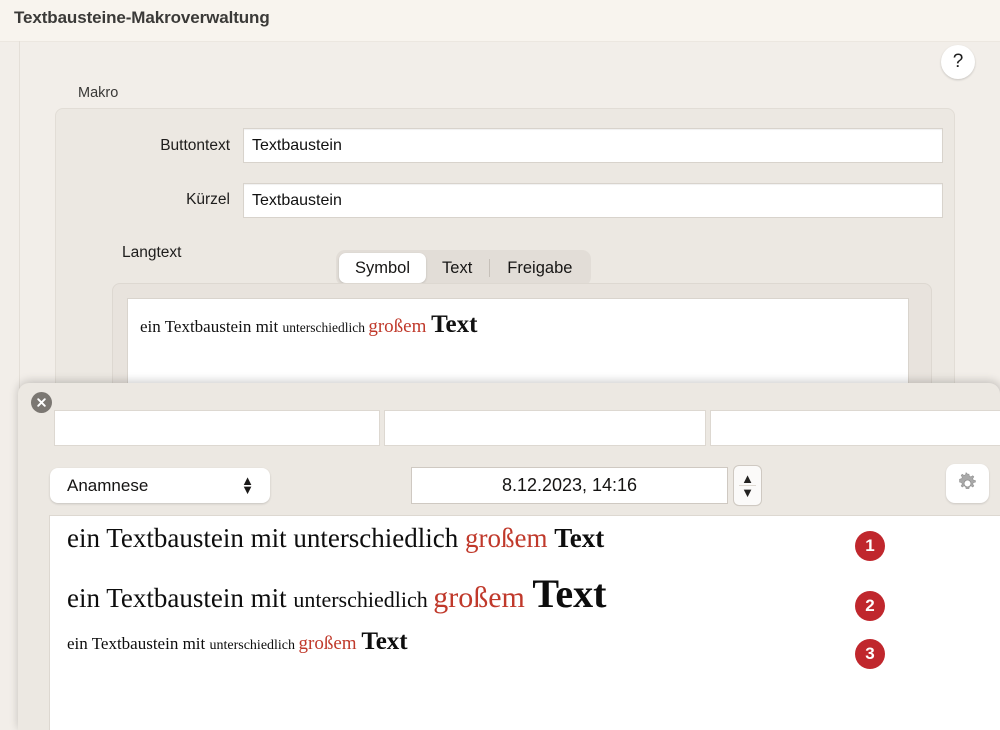  Describe the element at coordinates (138, 643) in the screenshot. I see `doc3-run-1: ein Textbaustein mit` at that location.